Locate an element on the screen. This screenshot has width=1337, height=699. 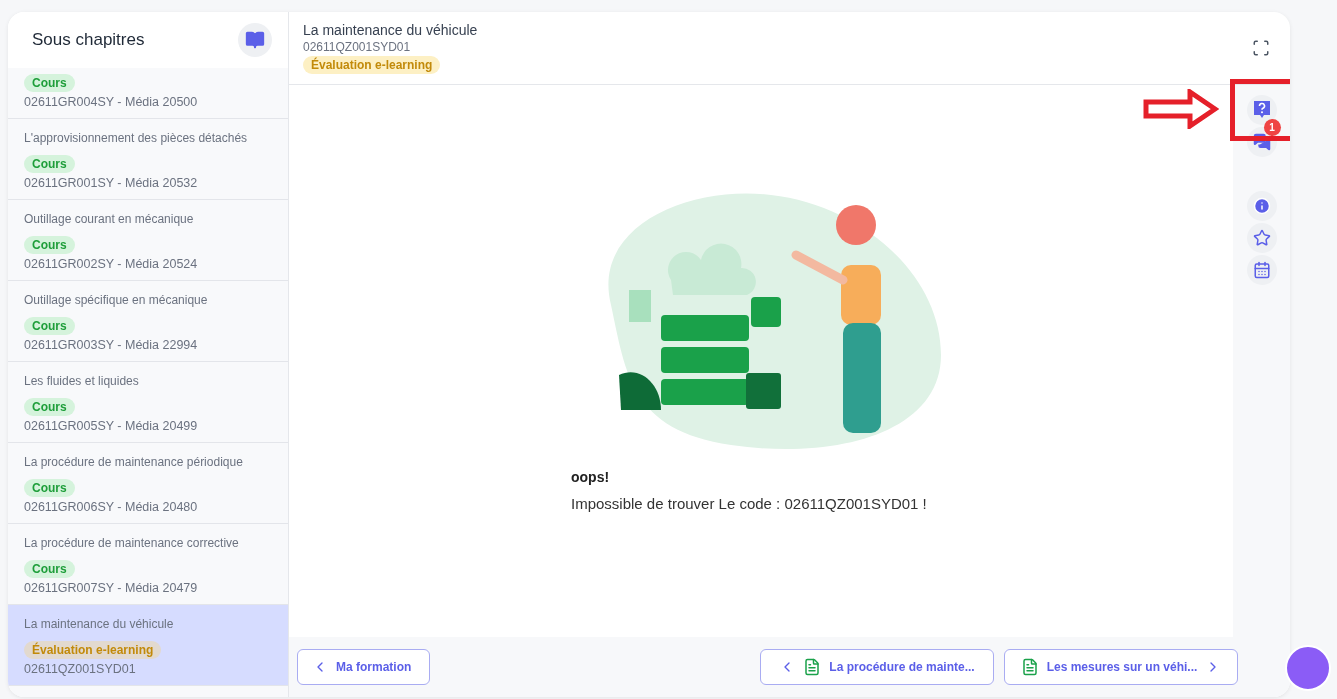
chapter-code: 02611GR006SY - Média 20480 is located at coordinates (111, 507).